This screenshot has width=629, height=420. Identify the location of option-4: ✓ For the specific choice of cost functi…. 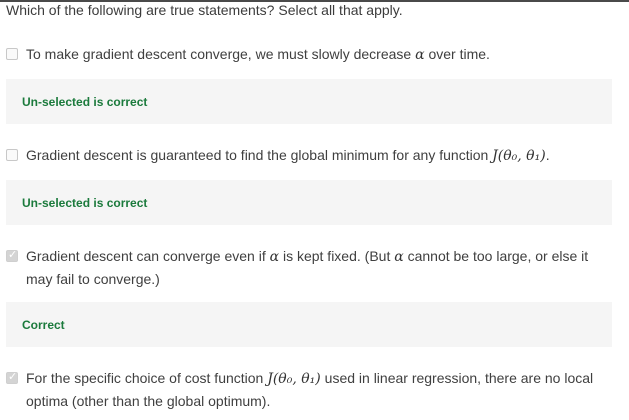
(309, 391).